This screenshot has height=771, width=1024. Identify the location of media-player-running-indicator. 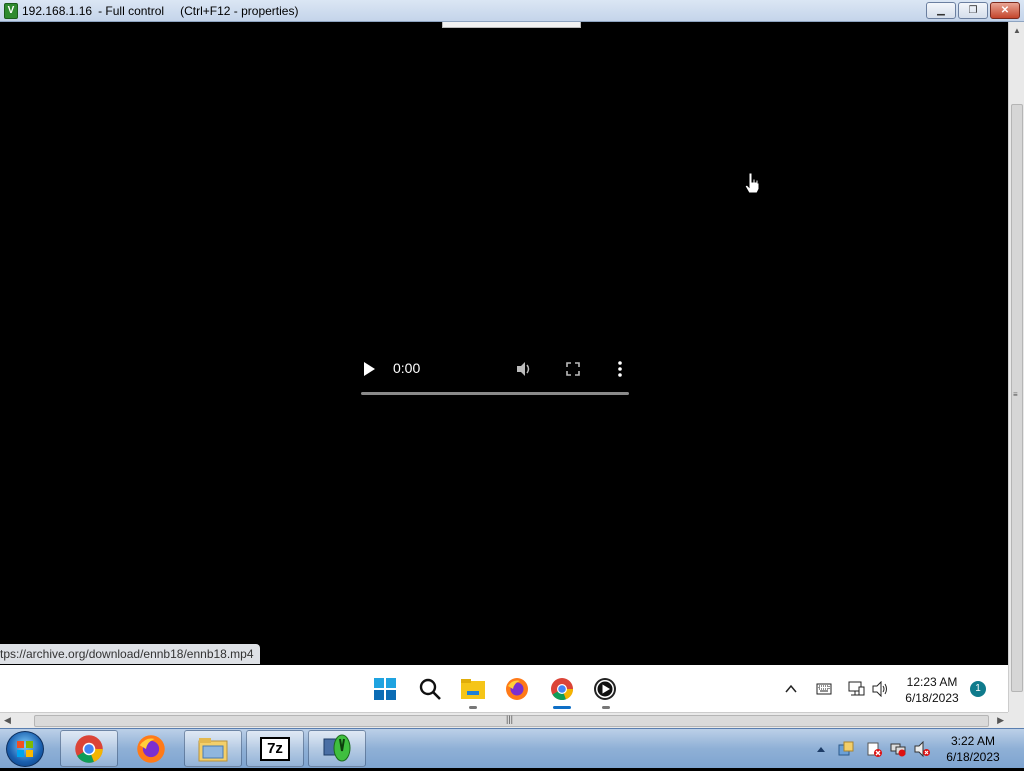
(606, 707).